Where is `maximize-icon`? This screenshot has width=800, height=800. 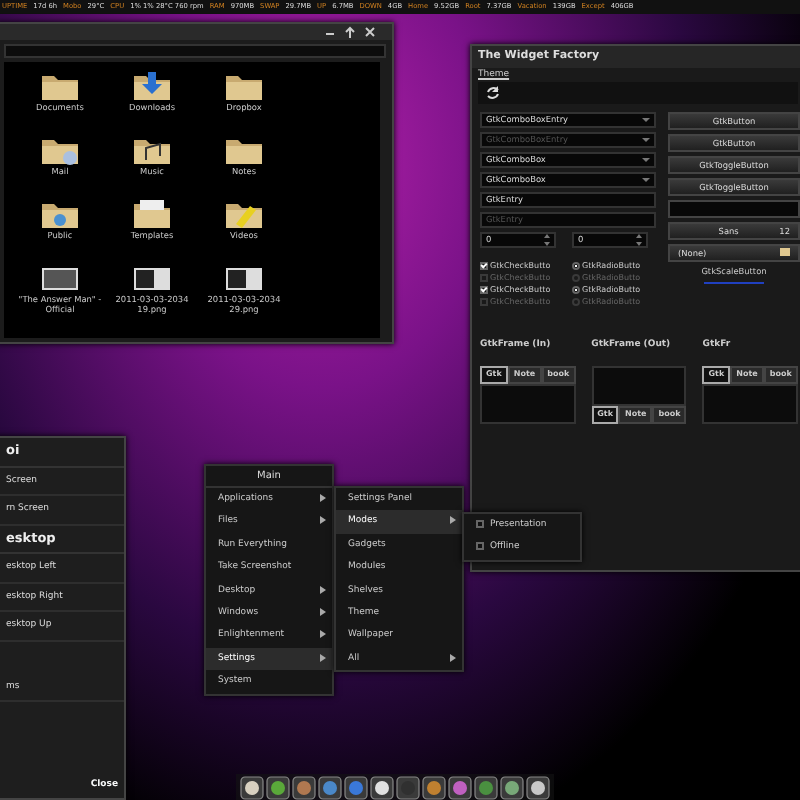
maximize-icon is located at coordinates (350, 32).